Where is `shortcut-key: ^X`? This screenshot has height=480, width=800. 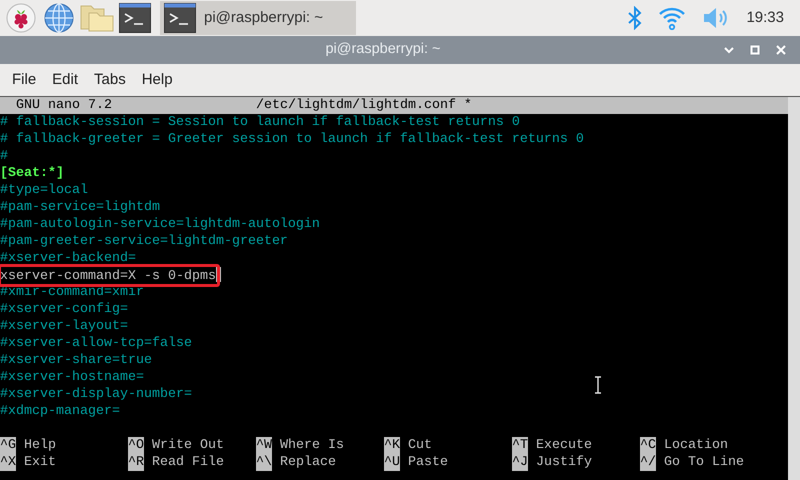 shortcut-key: ^X is located at coordinates (8, 462).